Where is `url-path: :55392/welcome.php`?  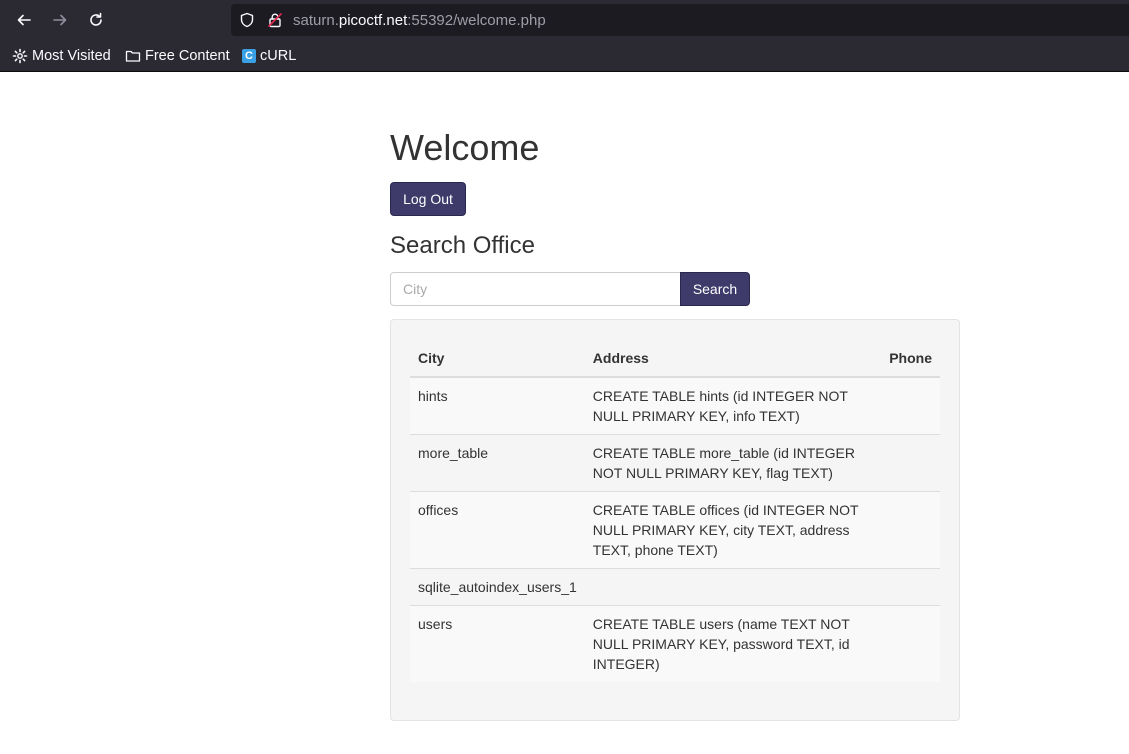 url-path: :55392/welcome.php is located at coordinates (476, 20).